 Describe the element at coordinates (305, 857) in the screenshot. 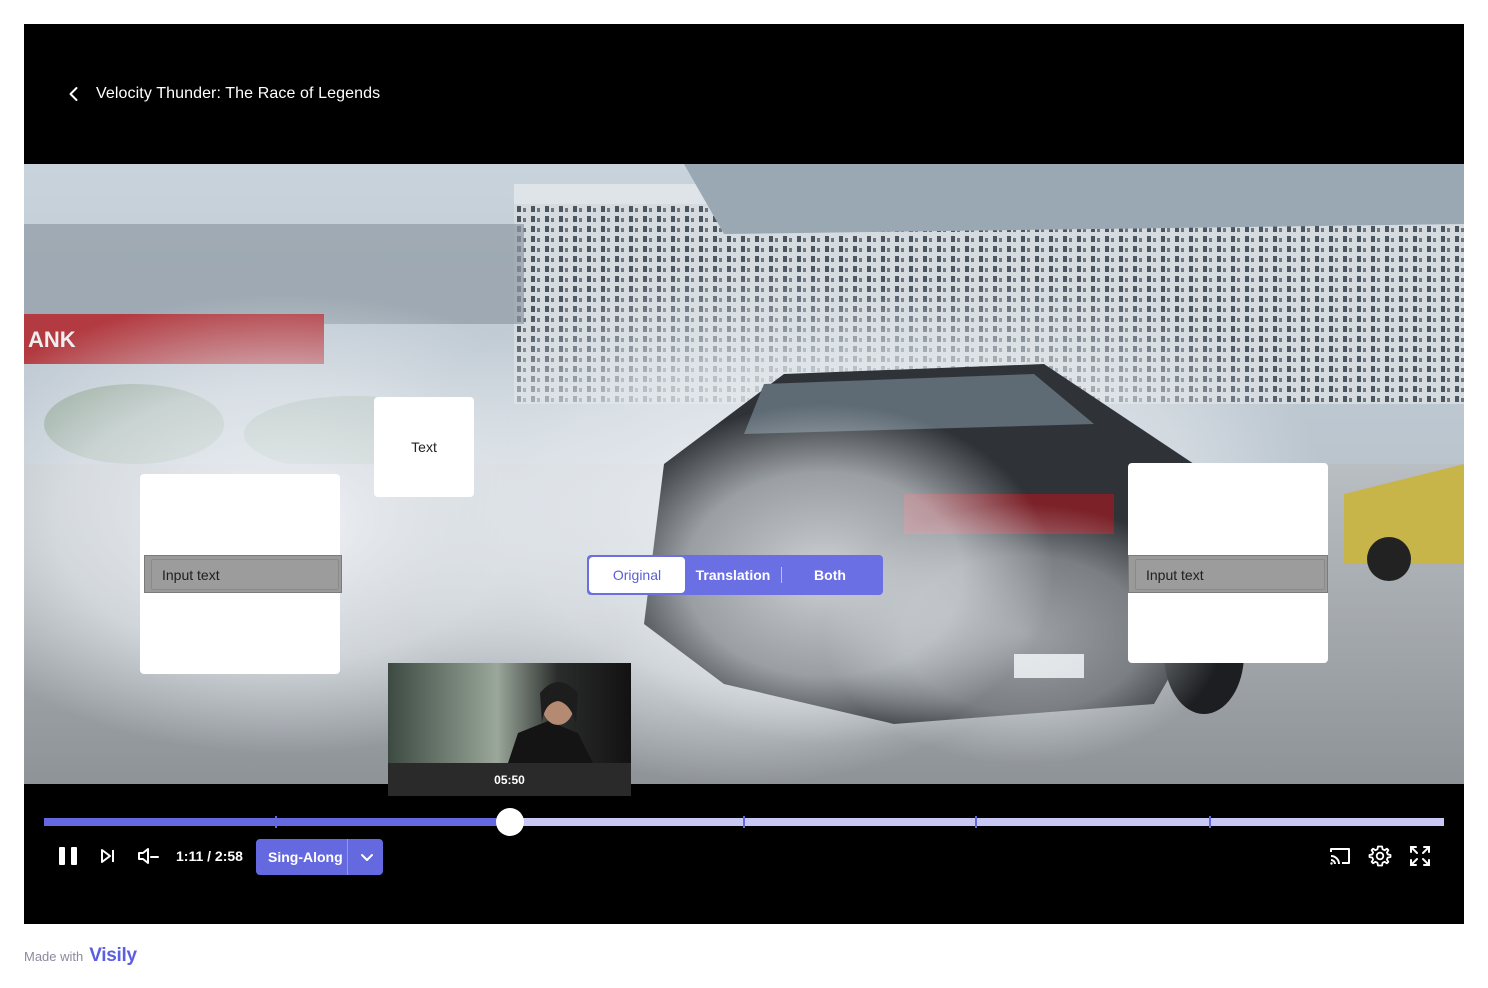

I see `sing-along-label: Sing-Along` at that location.